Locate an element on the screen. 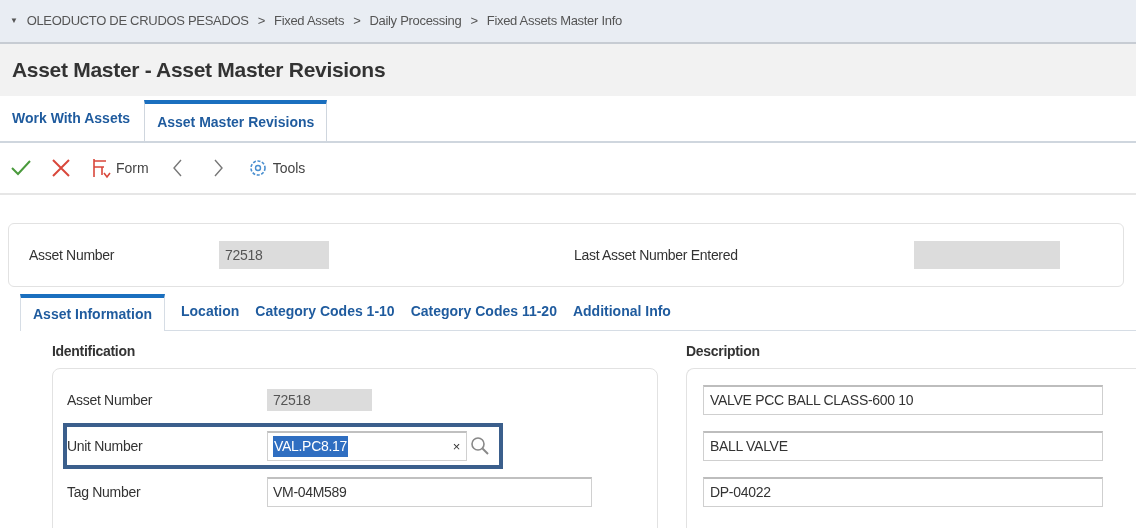 The image size is (1136, 528). lookup-field: VAL.PC8.17 × is located at coordinates (367, 446).